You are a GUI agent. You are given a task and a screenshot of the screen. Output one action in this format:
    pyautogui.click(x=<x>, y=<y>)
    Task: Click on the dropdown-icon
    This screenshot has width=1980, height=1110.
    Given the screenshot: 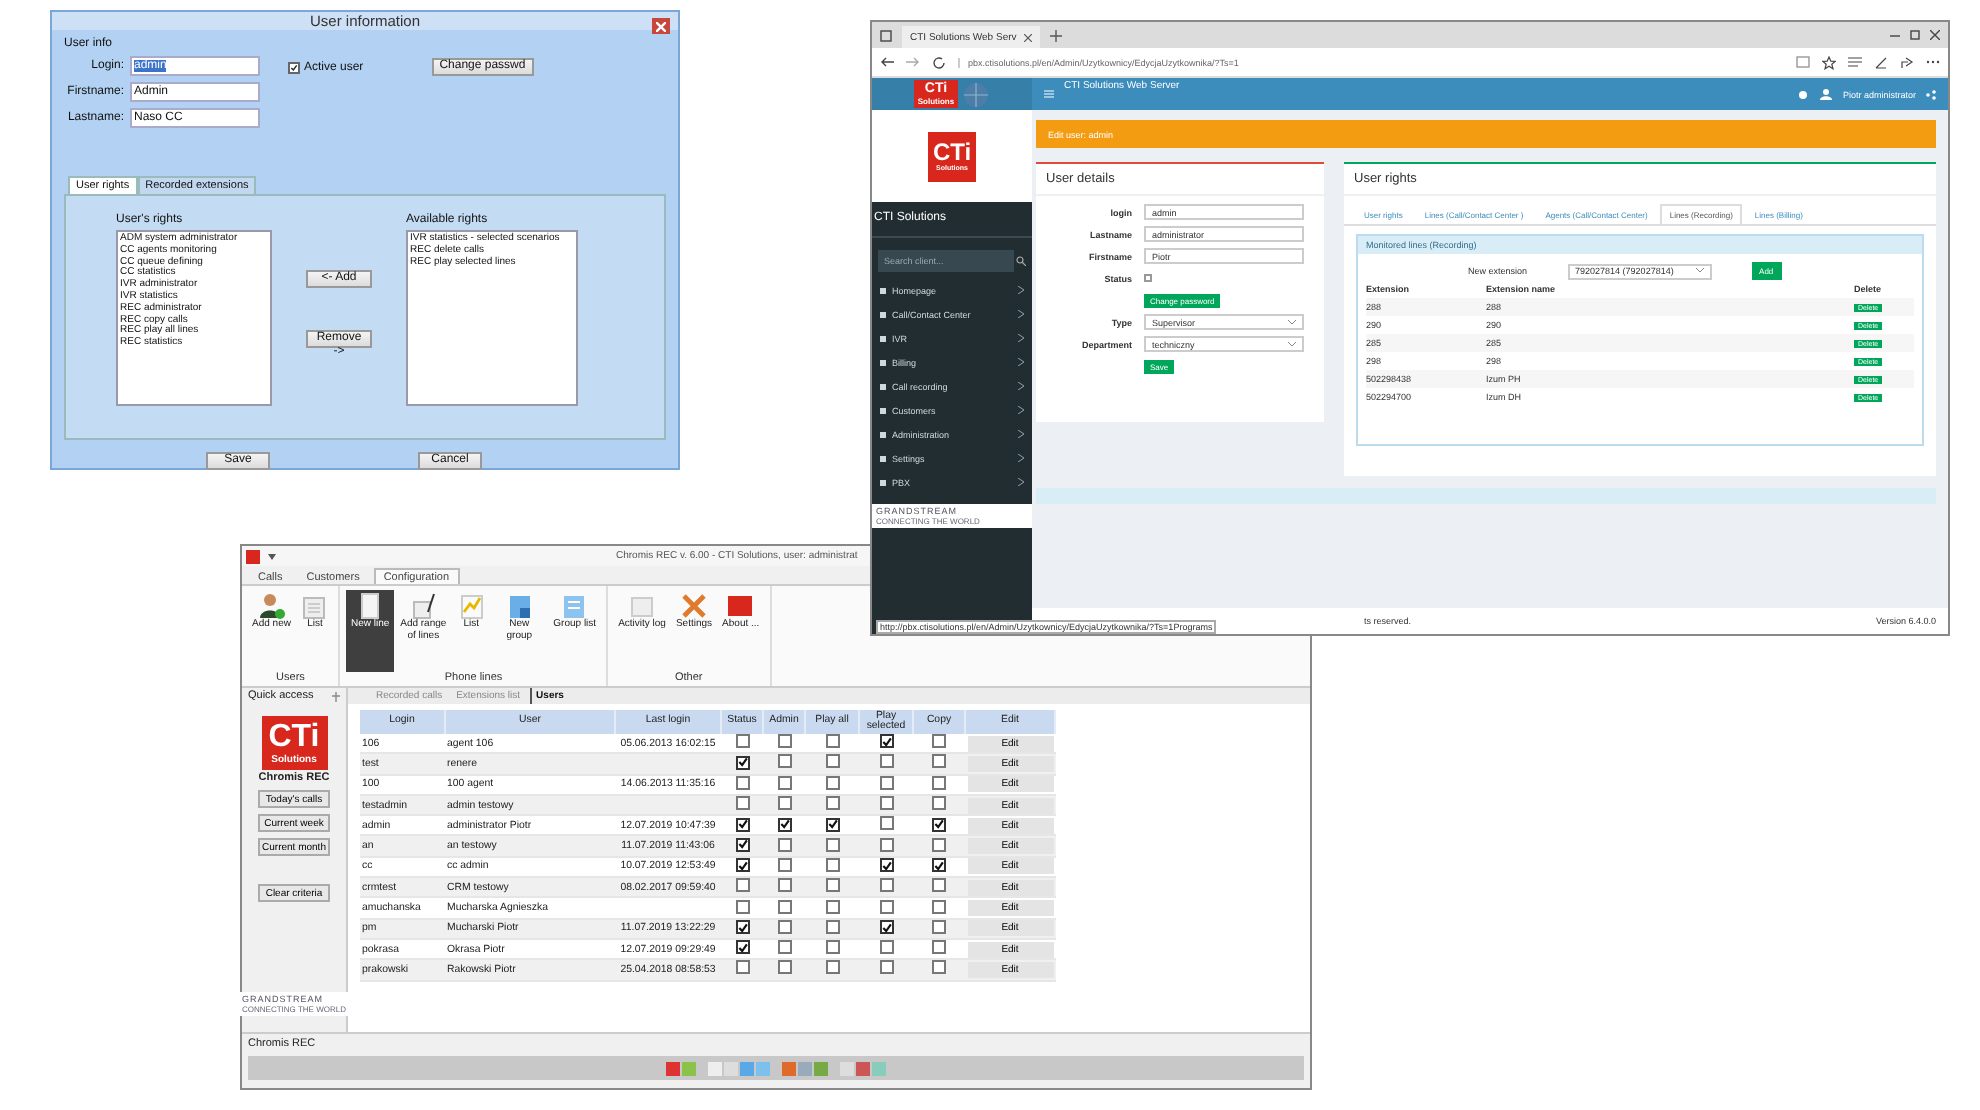 What is the action you would take?
    pyautogui.click(x=272, y=556)
    